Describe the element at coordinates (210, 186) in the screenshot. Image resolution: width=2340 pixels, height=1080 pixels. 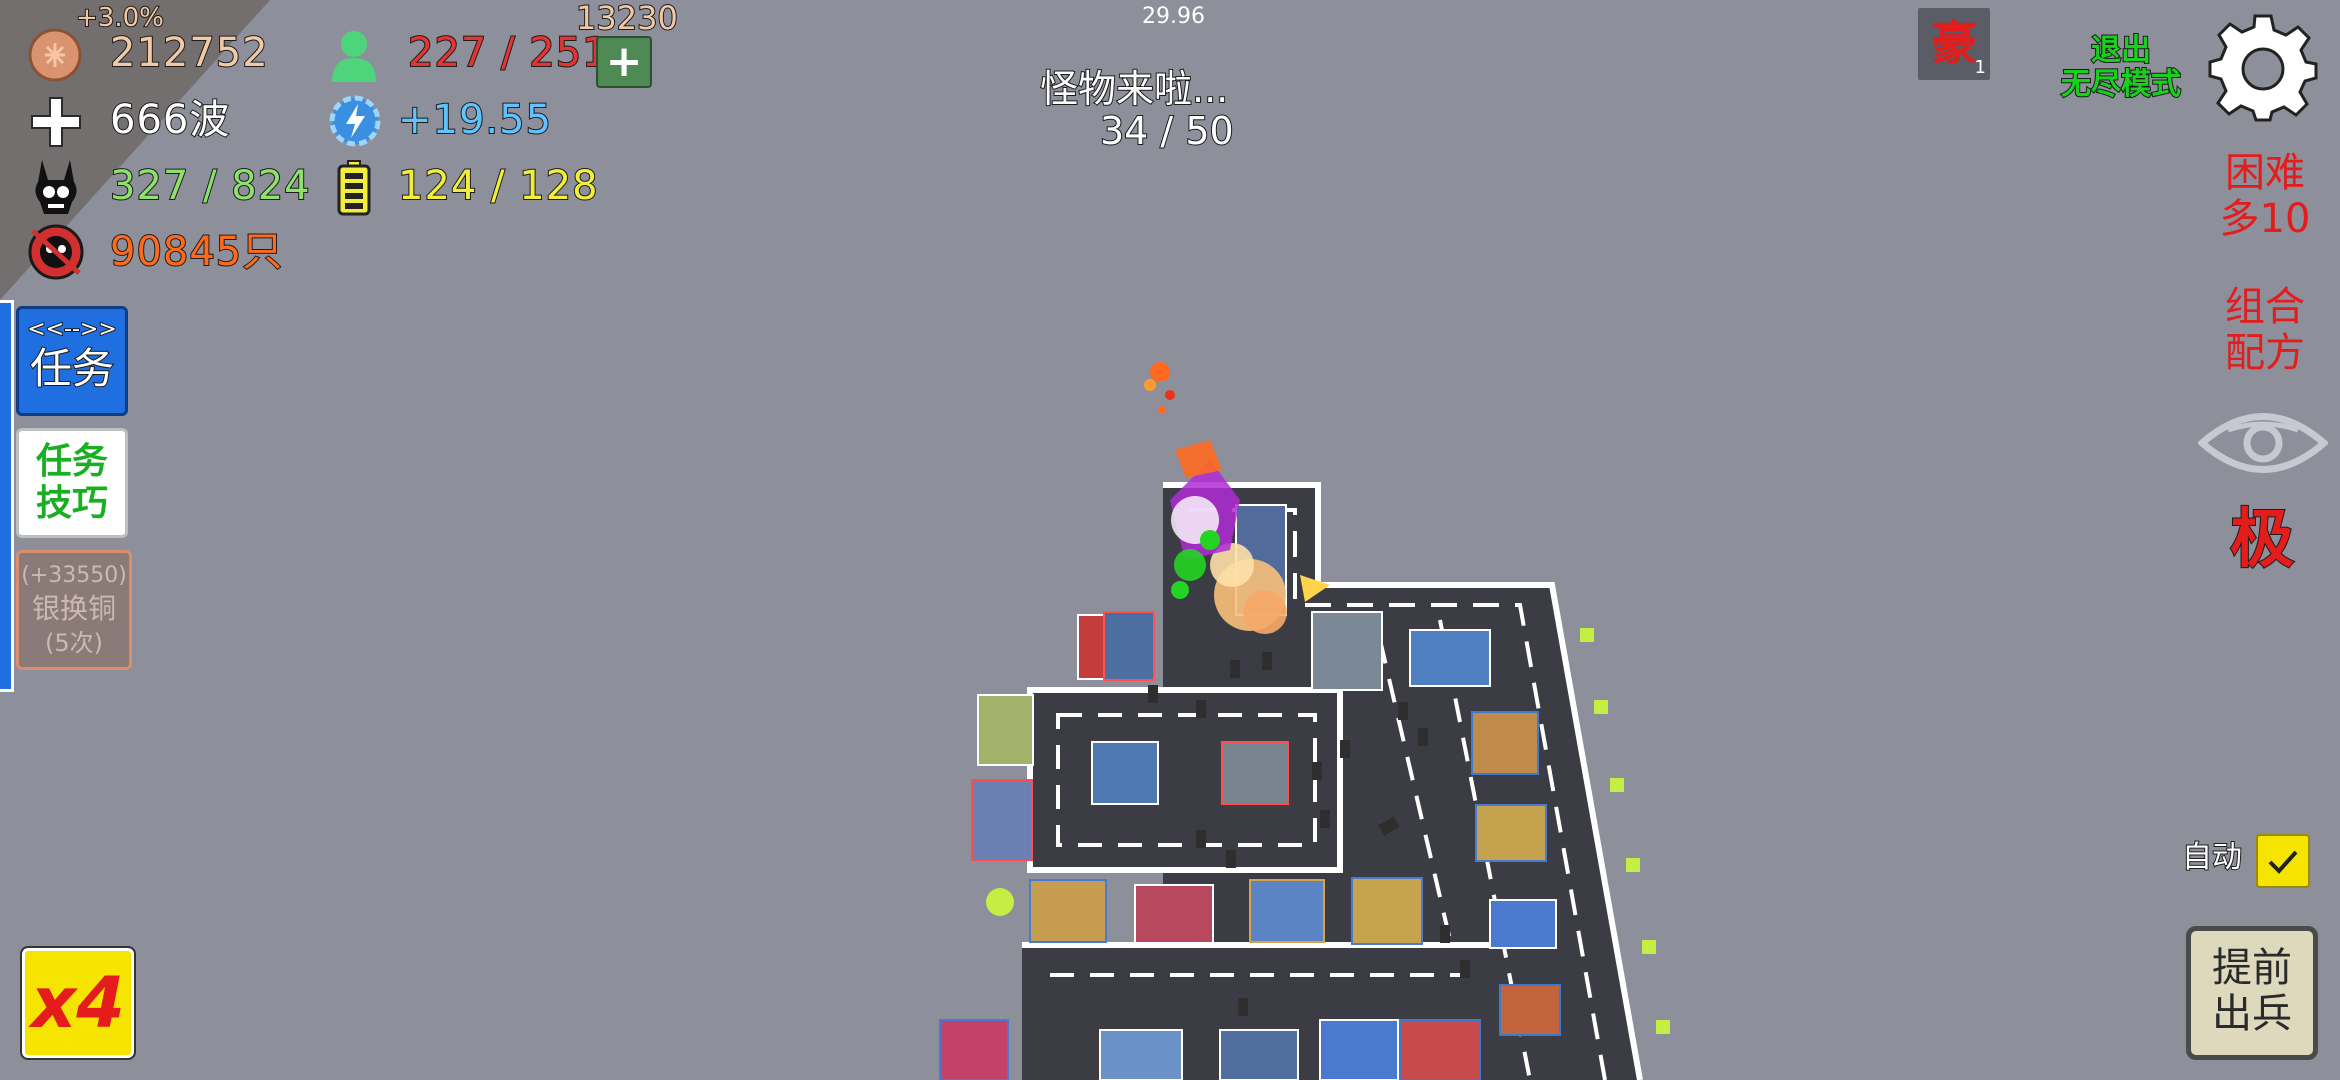
I see `kill-counter: 327 / 824` at that location.